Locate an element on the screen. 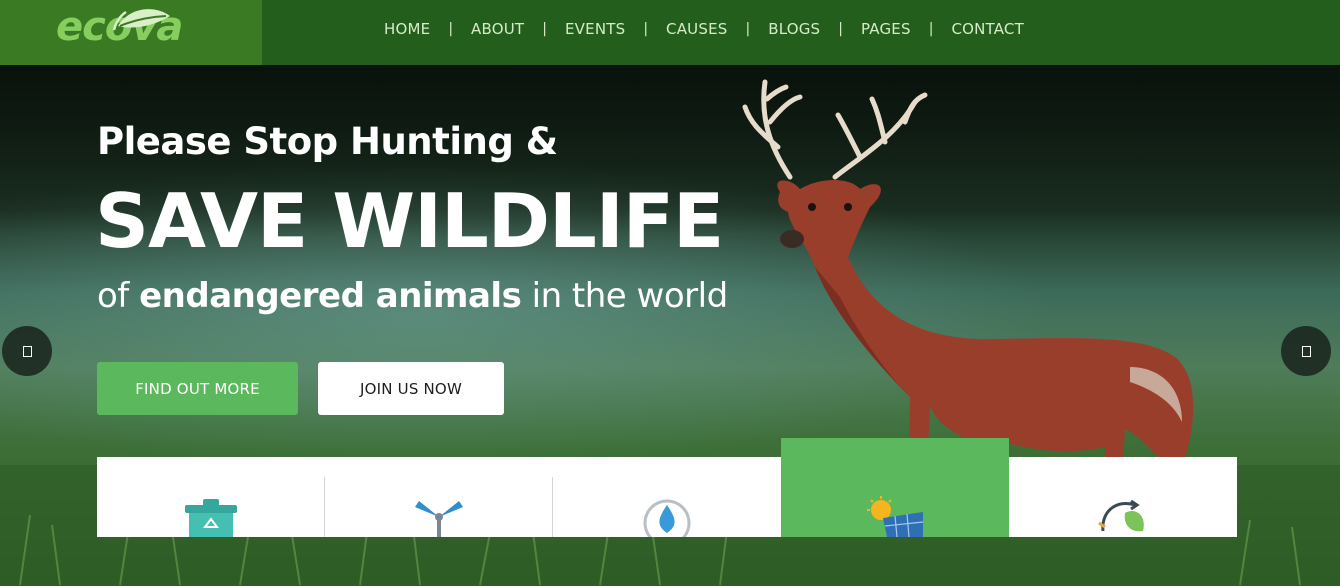 The width and height of the screenshot is (1340, 586). slider-prev-button is located at coordinates (27, 351).